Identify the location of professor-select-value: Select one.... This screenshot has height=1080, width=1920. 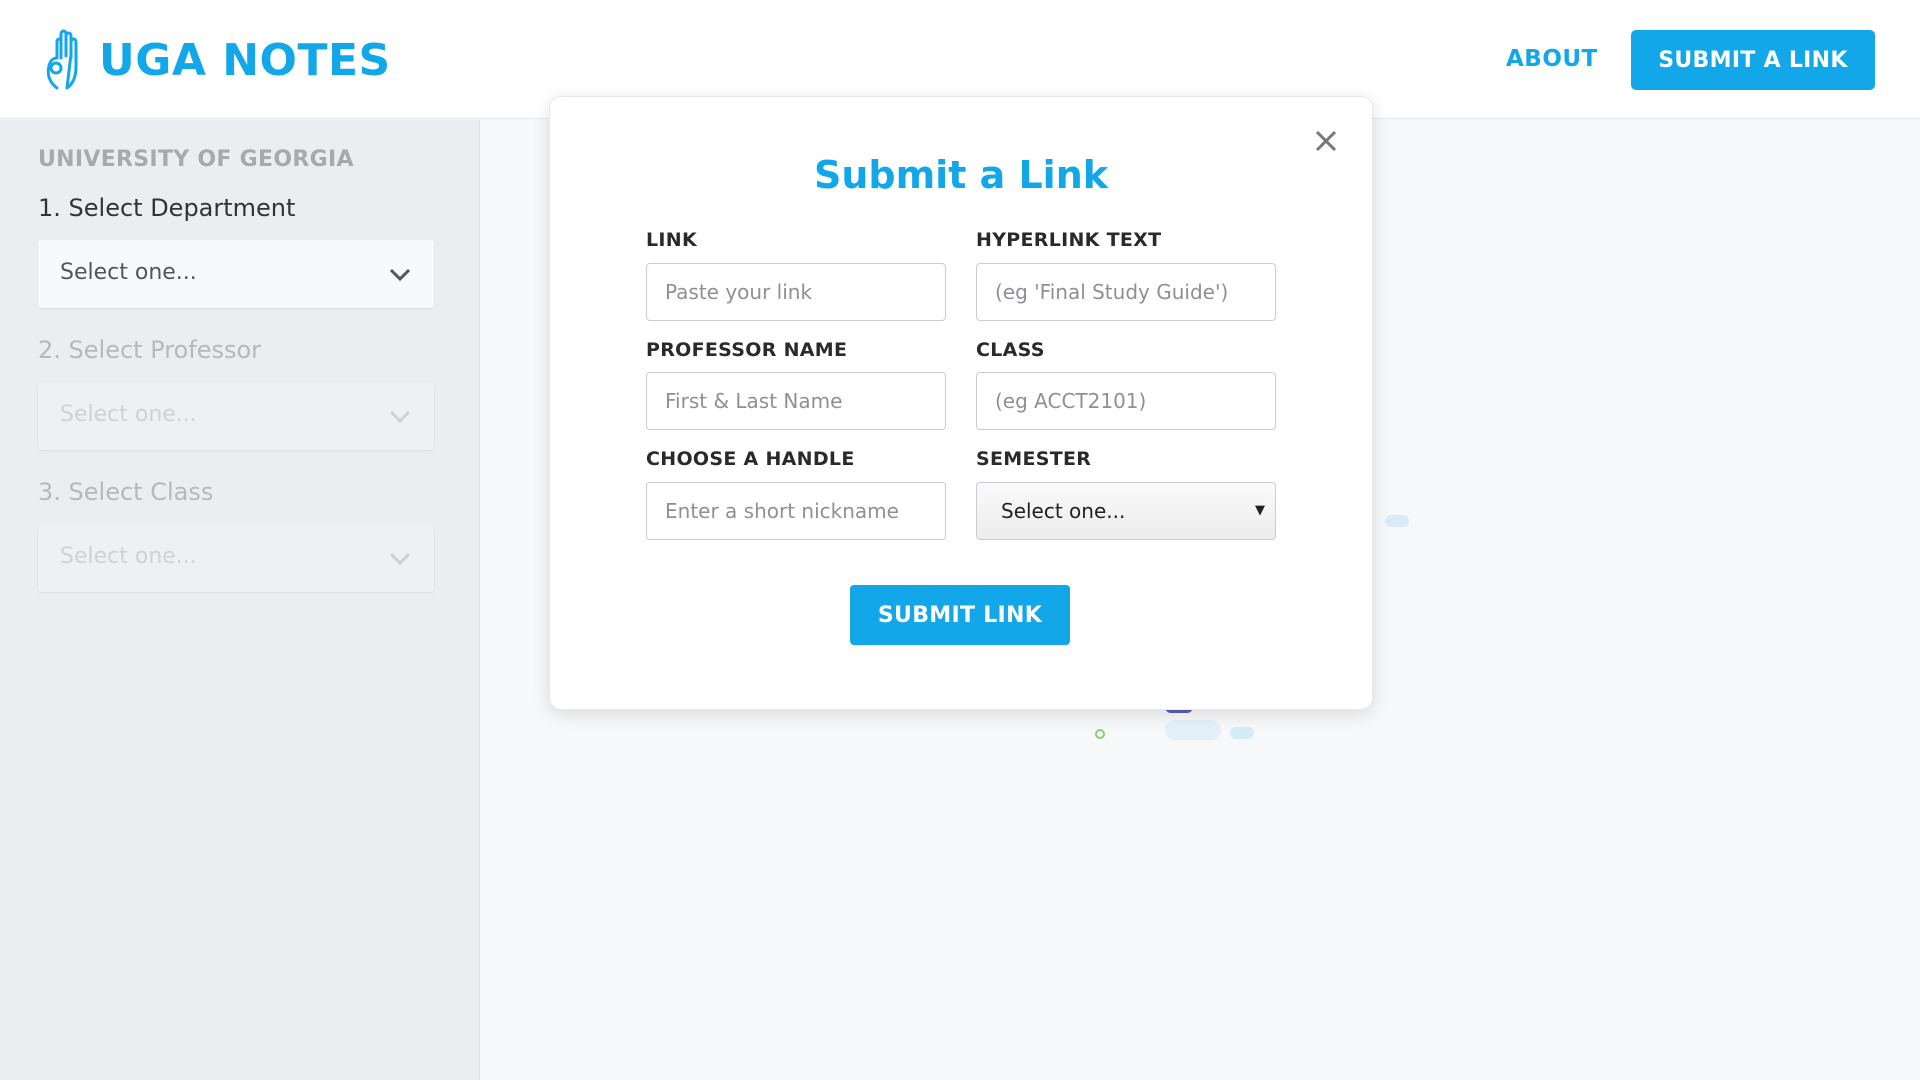
(128, 414).